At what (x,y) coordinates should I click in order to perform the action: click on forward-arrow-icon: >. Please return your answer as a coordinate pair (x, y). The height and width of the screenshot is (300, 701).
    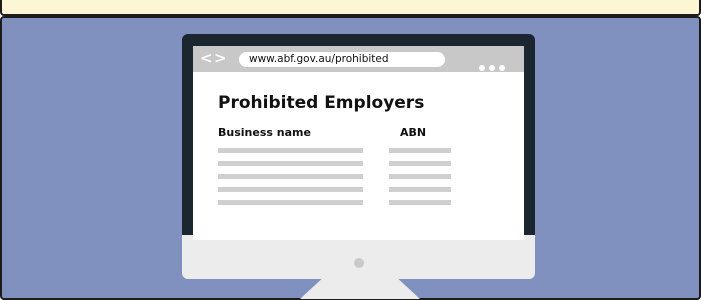
    Looking at the image, I should click on (220, 58).